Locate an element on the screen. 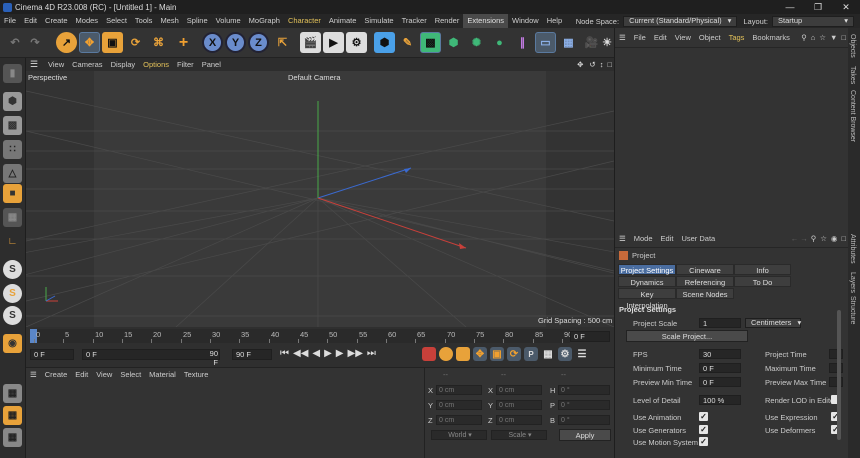 This screenshot has width=860, height=458. key-param-icon: P is located at coordinates (531, 354).